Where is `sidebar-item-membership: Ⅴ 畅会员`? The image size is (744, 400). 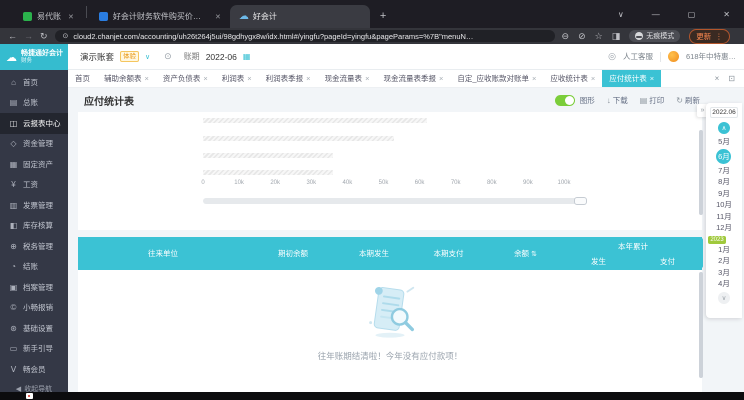
sidebar-item-membership: Ⅴ 畅会员 is located at coordinates (34, 369).